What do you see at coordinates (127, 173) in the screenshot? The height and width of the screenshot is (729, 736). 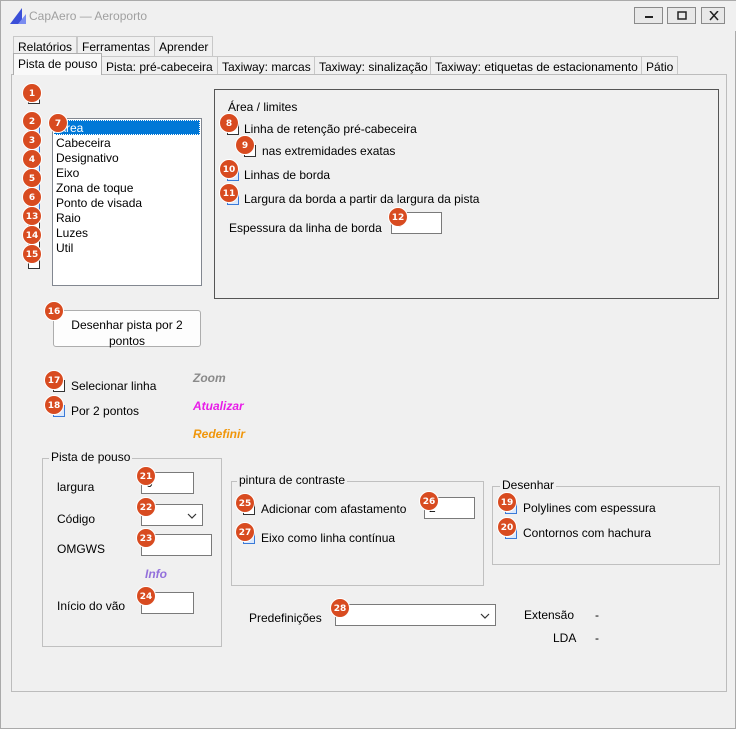 I see `list-item-eixo: Eixo` at bounding box center [127, 173].